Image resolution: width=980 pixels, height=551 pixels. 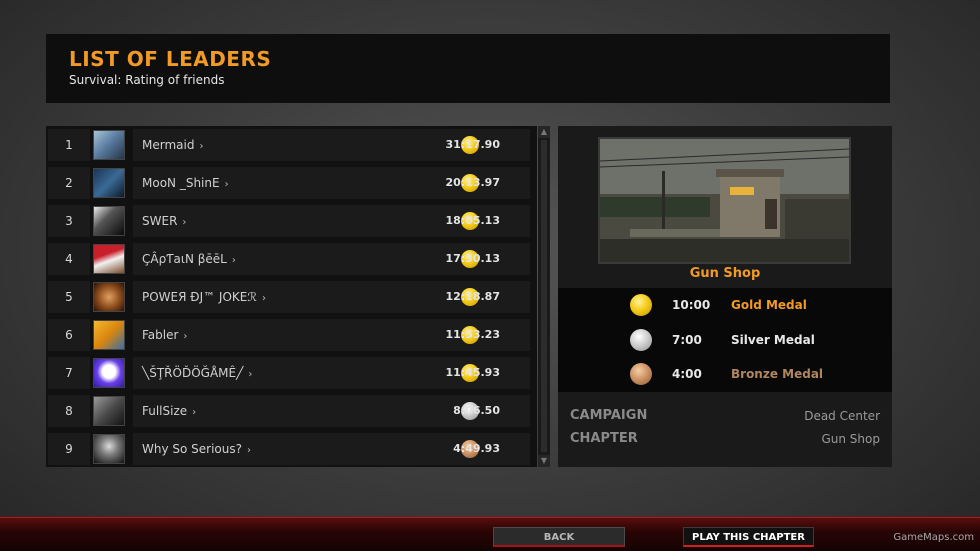 I want to click on campaign-value: Dead Center, so click(x=842, y=416).